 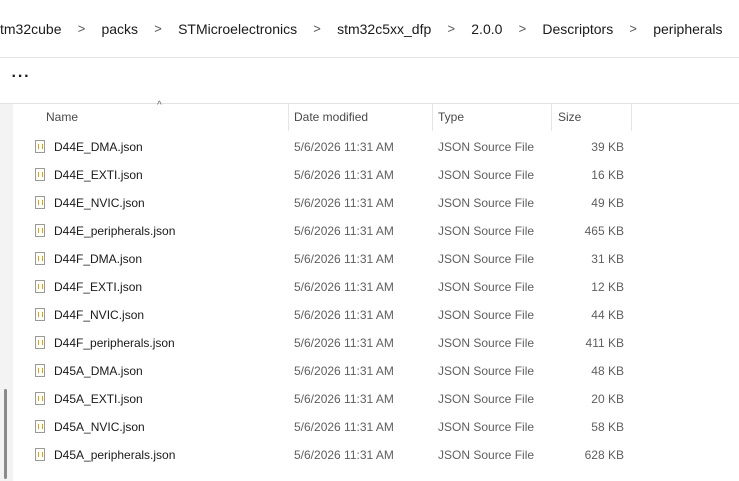 What do you see at coordinates (331, 117) in the screenshot?
I see `column-header-date-modified: Date modified` at bounding box center [331, 117].